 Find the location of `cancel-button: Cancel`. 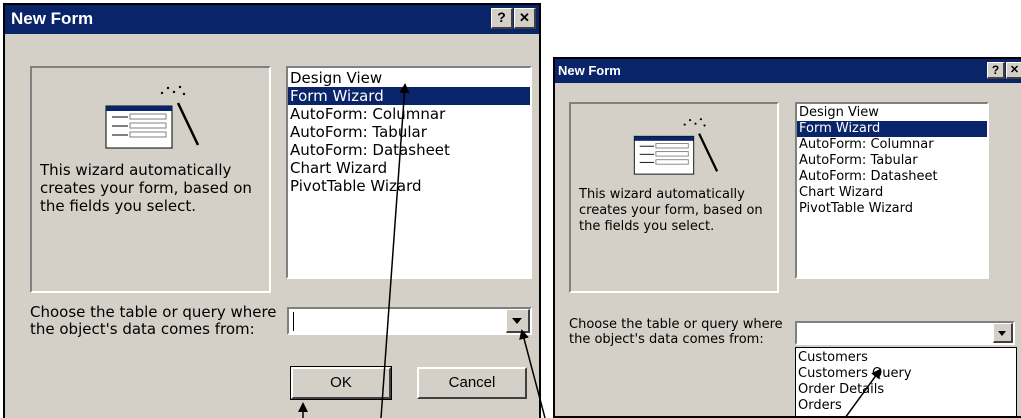

cancel-button: Cancel is located at coordinates (472, 383).